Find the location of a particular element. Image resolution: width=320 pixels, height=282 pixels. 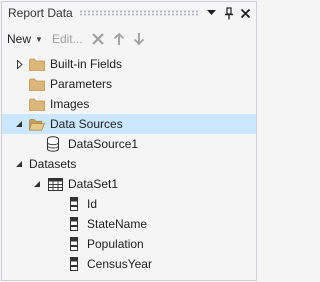

table-icon is located at coordinates (55, 184).